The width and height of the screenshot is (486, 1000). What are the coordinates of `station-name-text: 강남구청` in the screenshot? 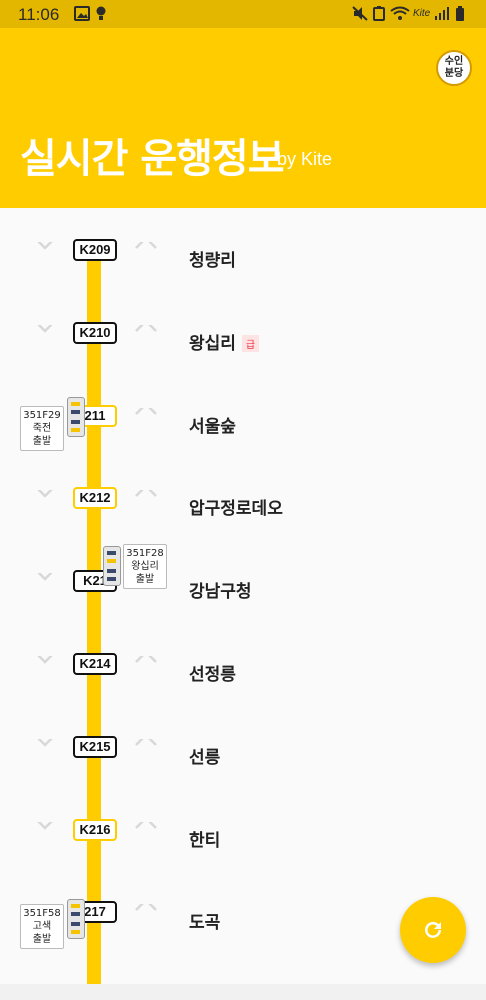 It's located at (220, 592).